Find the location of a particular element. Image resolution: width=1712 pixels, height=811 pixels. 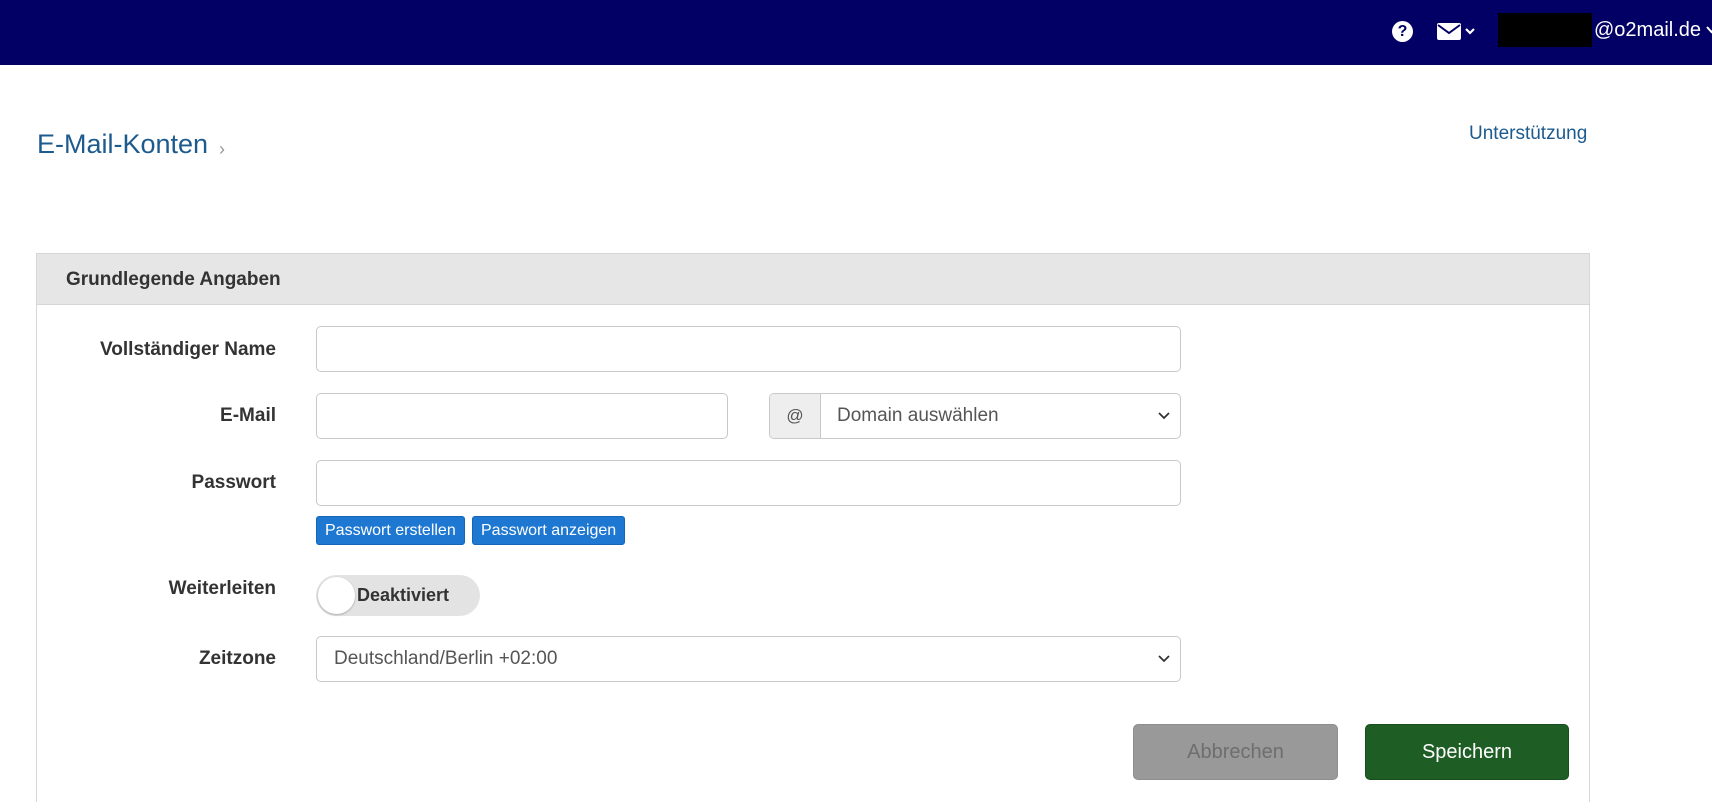

password-input is located at coordinates (748, 483).